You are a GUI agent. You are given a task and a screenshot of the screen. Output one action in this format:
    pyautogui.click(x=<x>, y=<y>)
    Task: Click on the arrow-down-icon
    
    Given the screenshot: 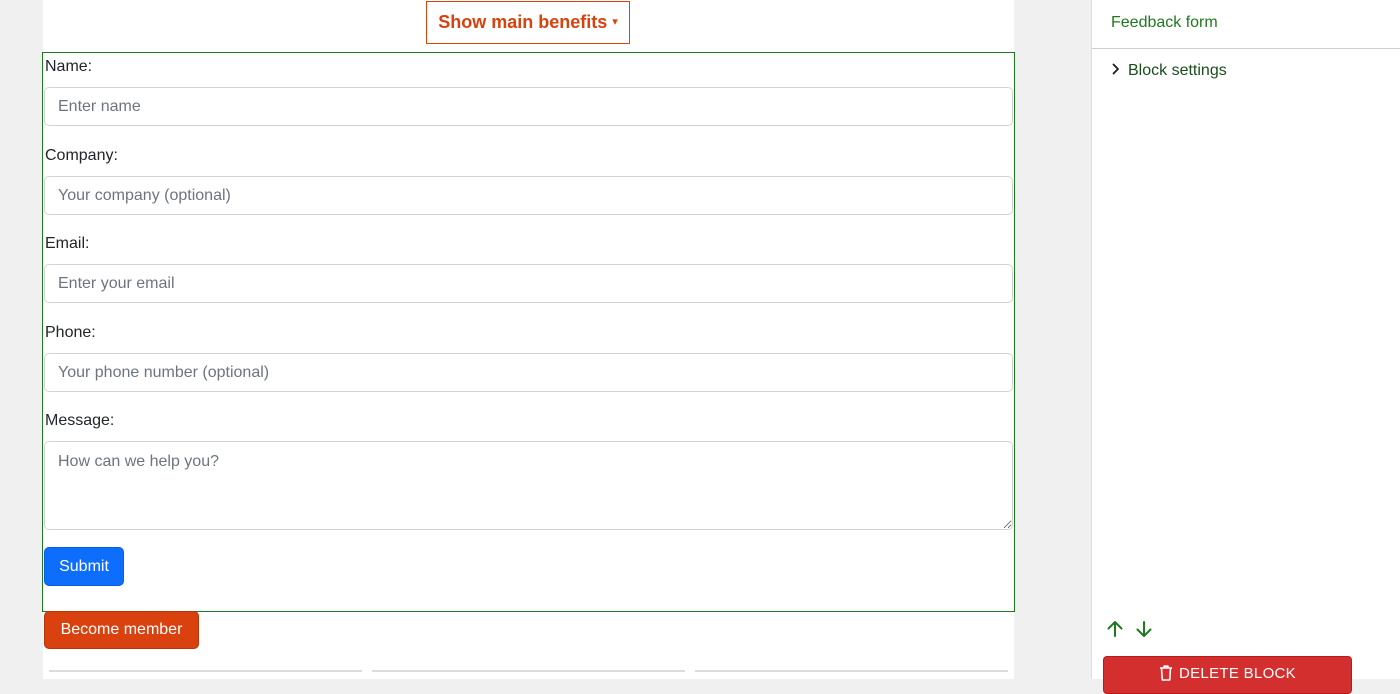 What is the action you would take?
    pyautogui.click(x=1144, y=632)
    